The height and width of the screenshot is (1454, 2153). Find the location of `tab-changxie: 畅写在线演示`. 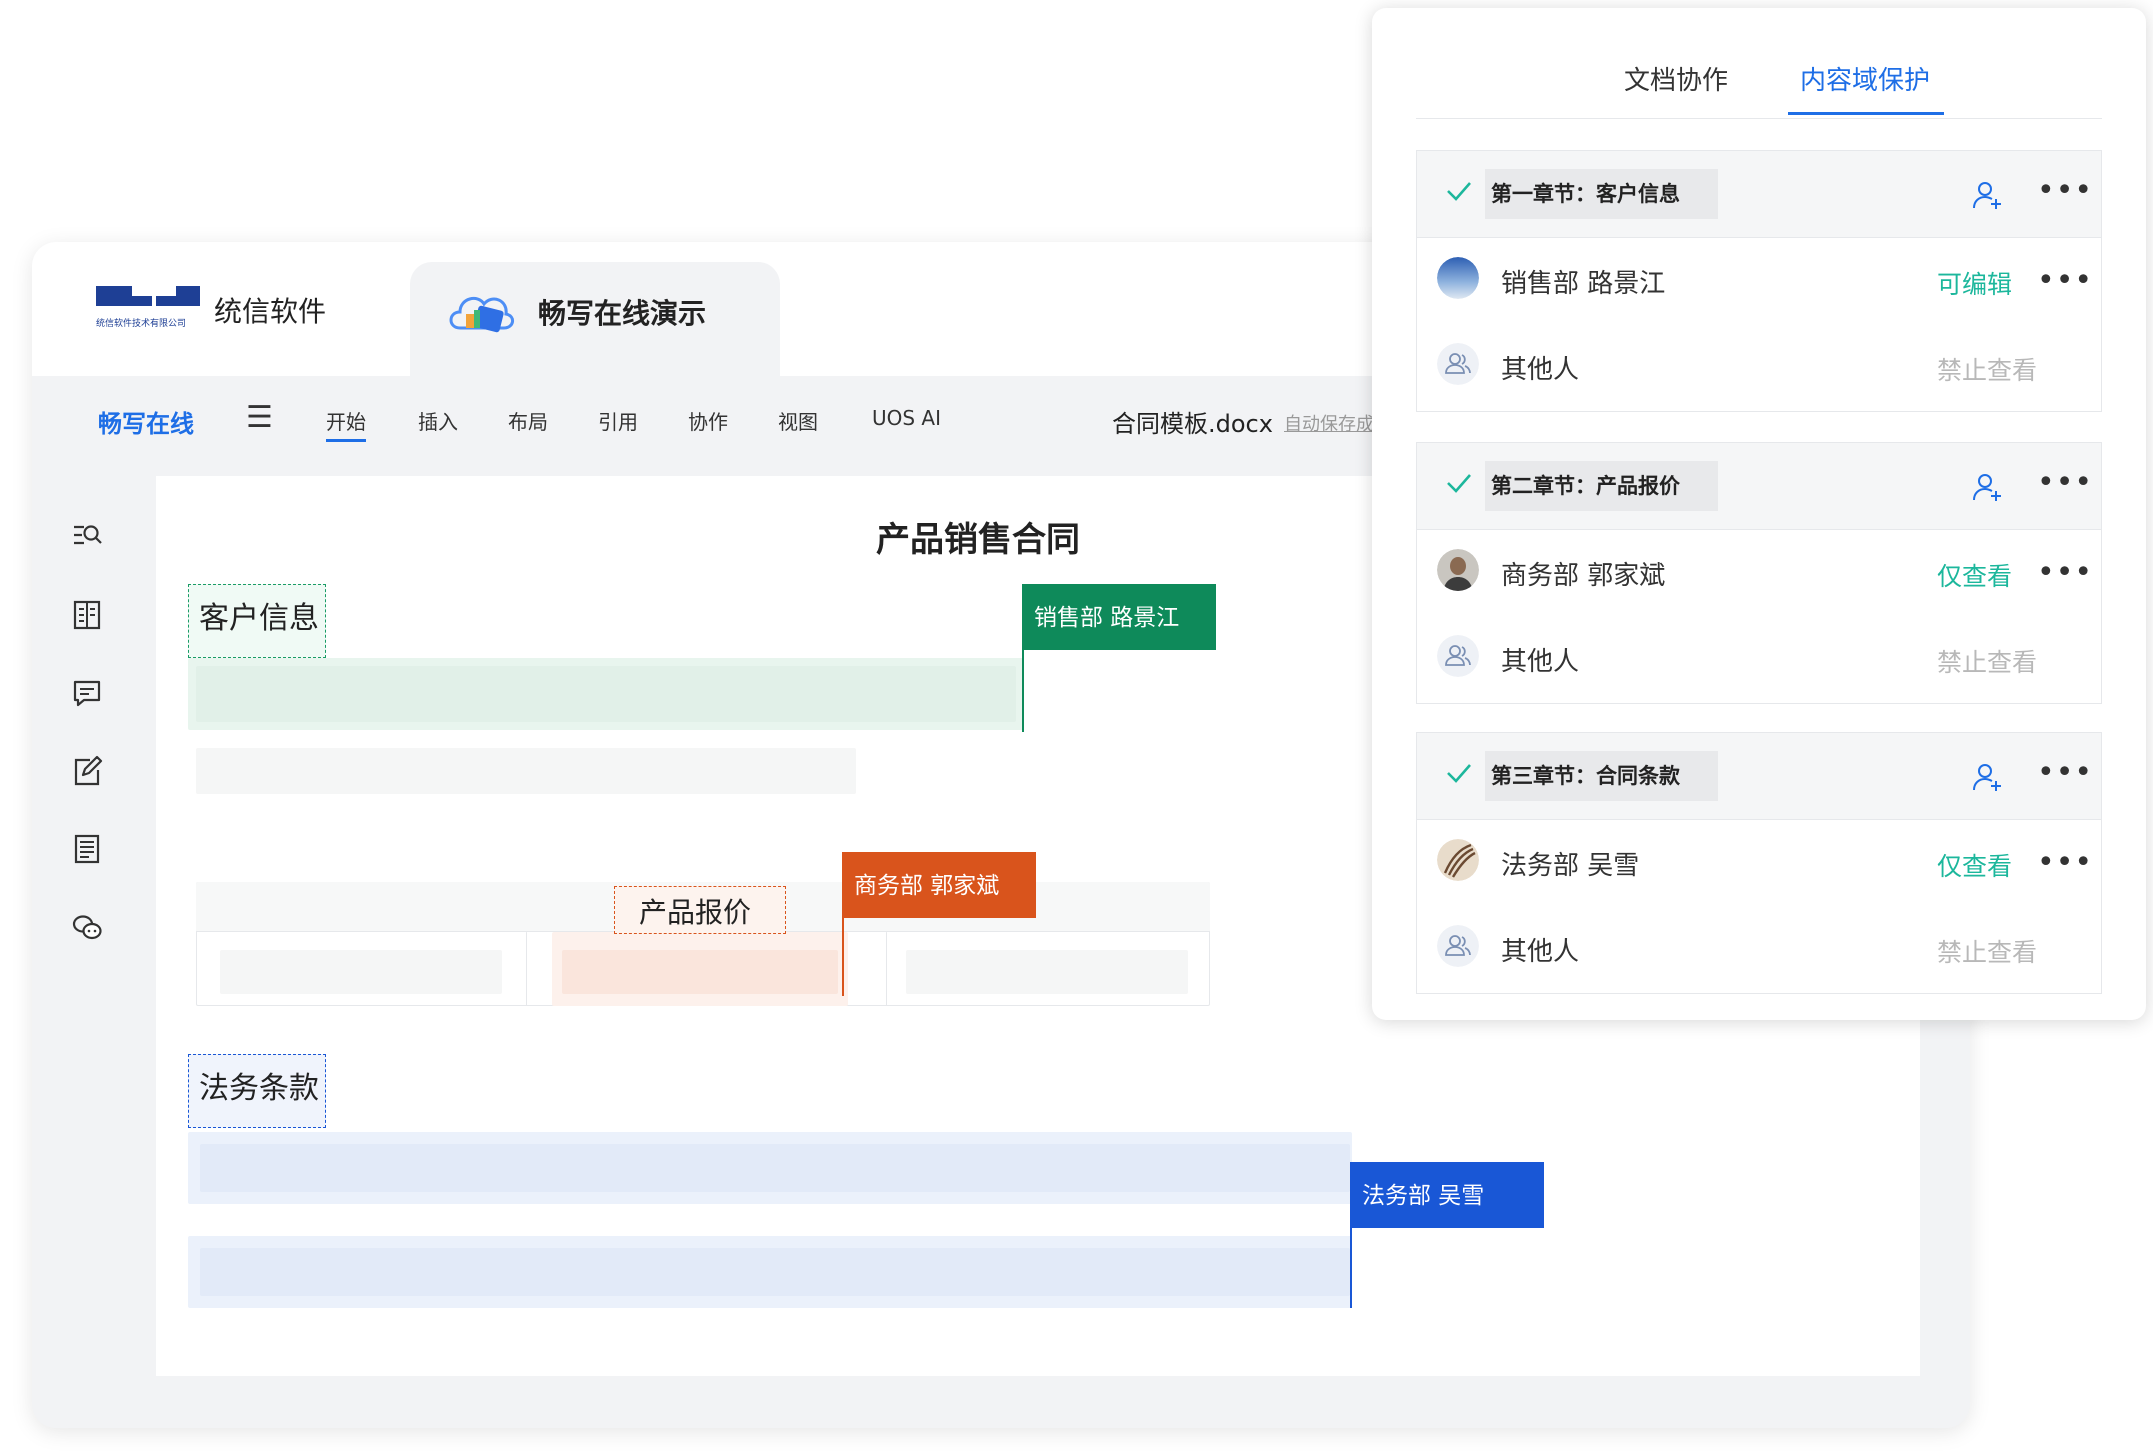

tab-changxie: 畅写在线演示 is located at coordinates (595, 319).